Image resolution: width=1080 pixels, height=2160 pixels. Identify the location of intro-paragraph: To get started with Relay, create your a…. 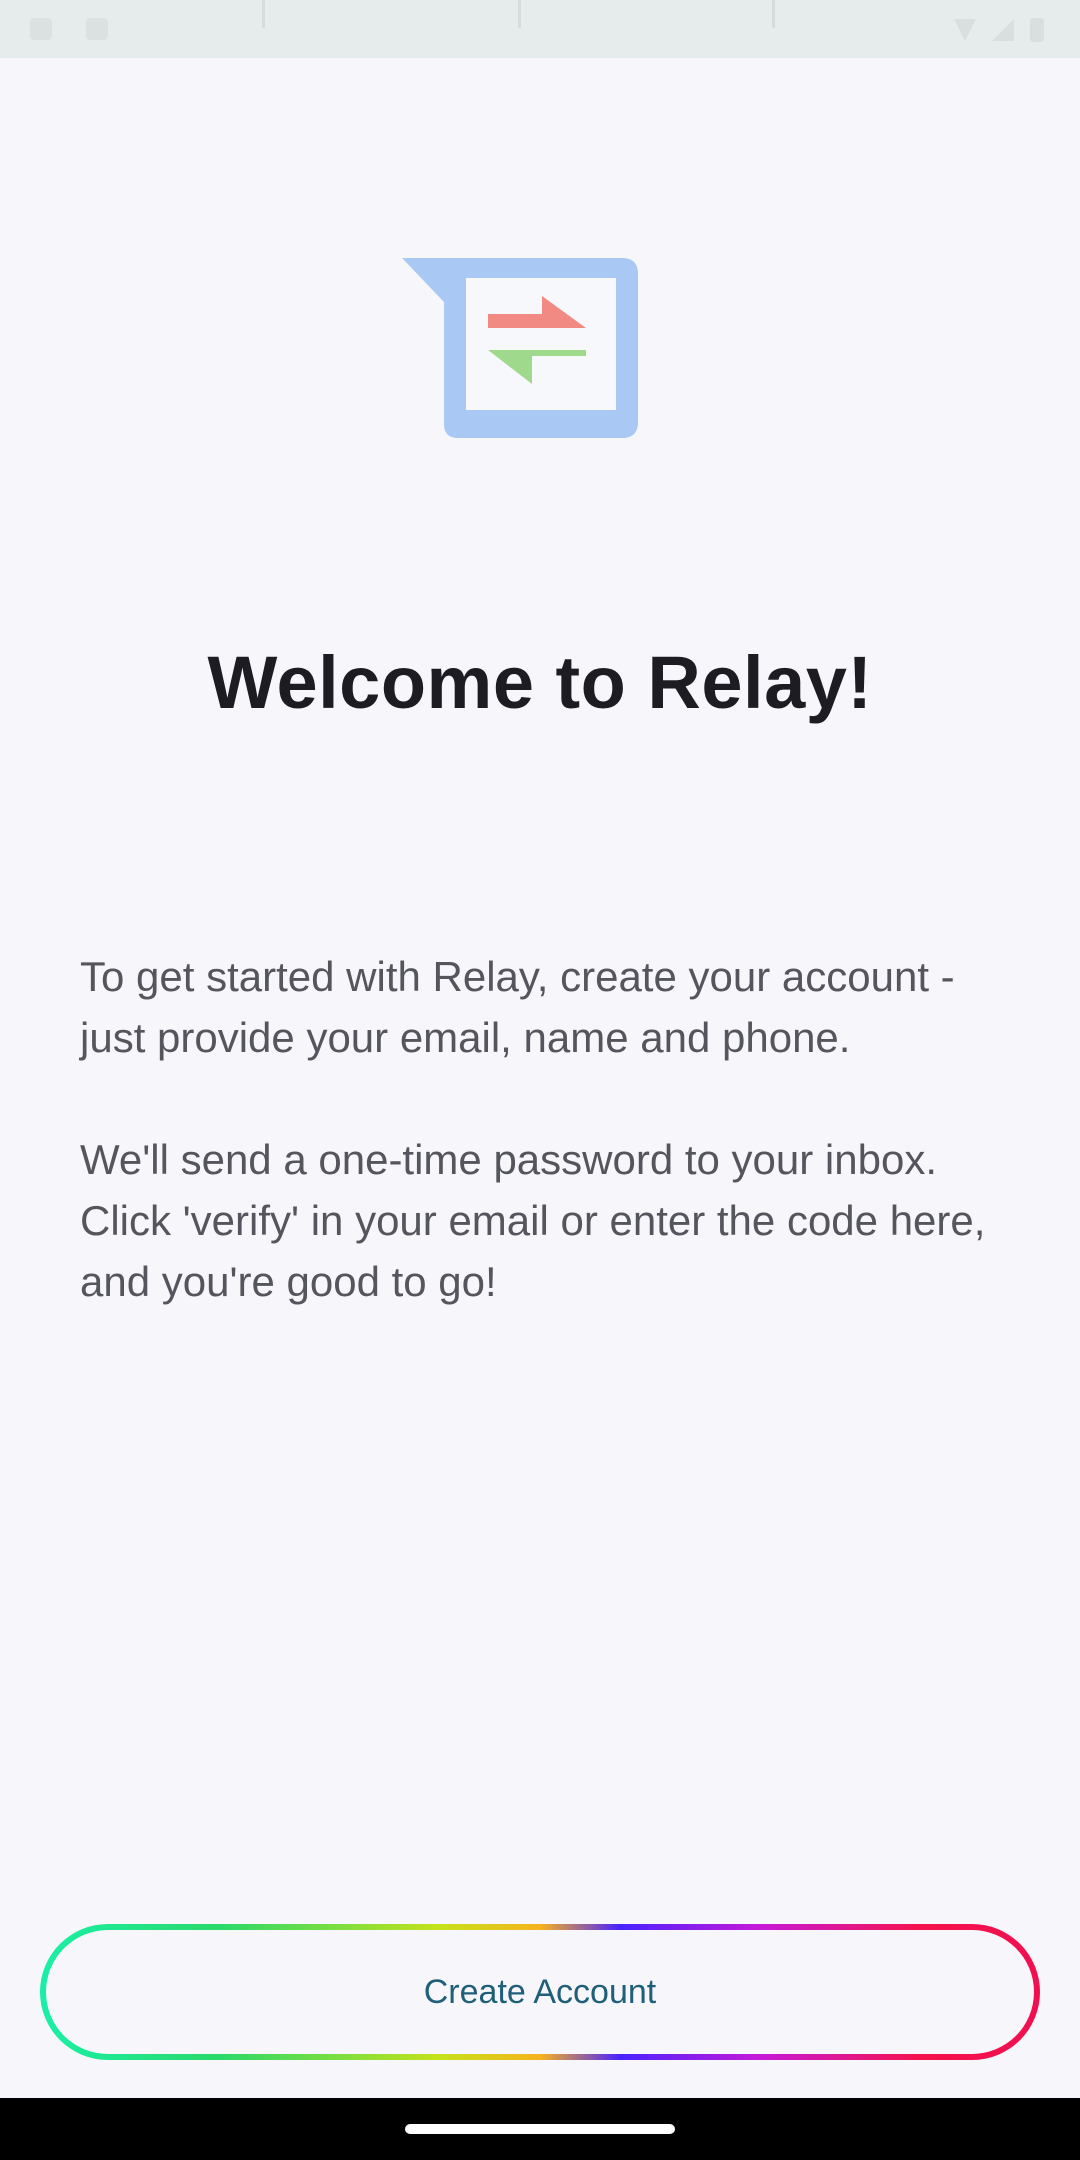
(517, 1007).